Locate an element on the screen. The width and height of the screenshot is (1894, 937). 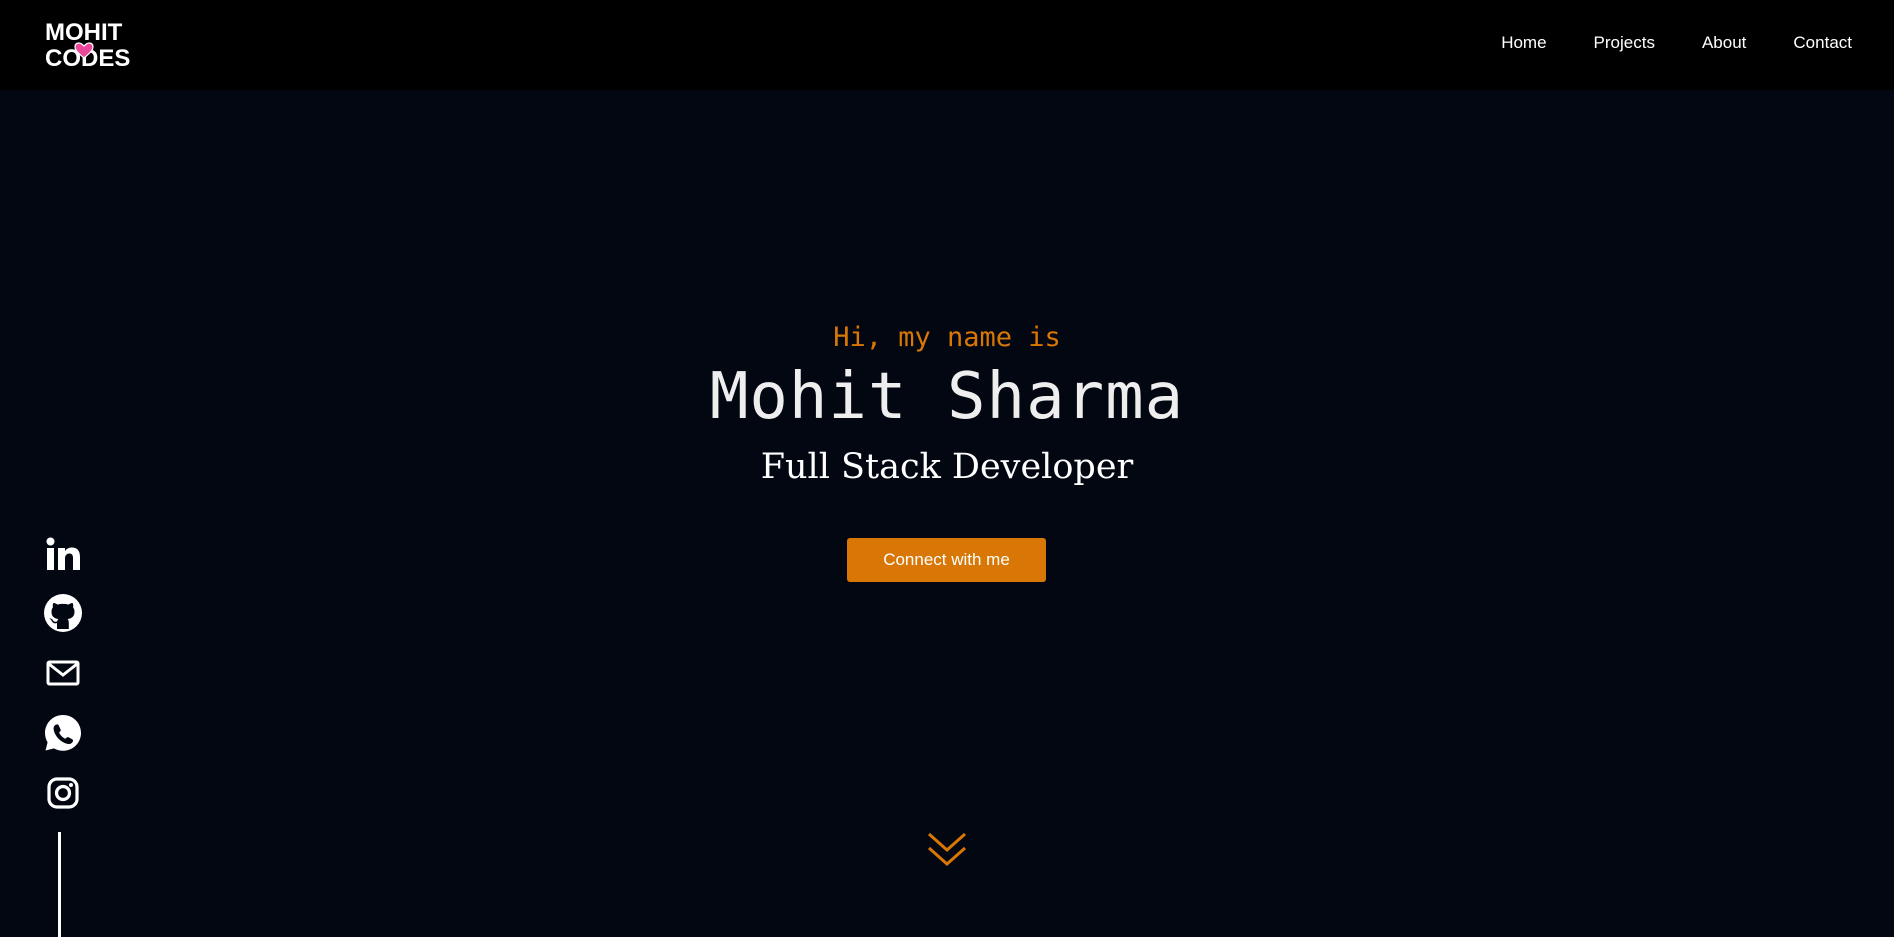
mail-icon is located at coordinates (63, 673).